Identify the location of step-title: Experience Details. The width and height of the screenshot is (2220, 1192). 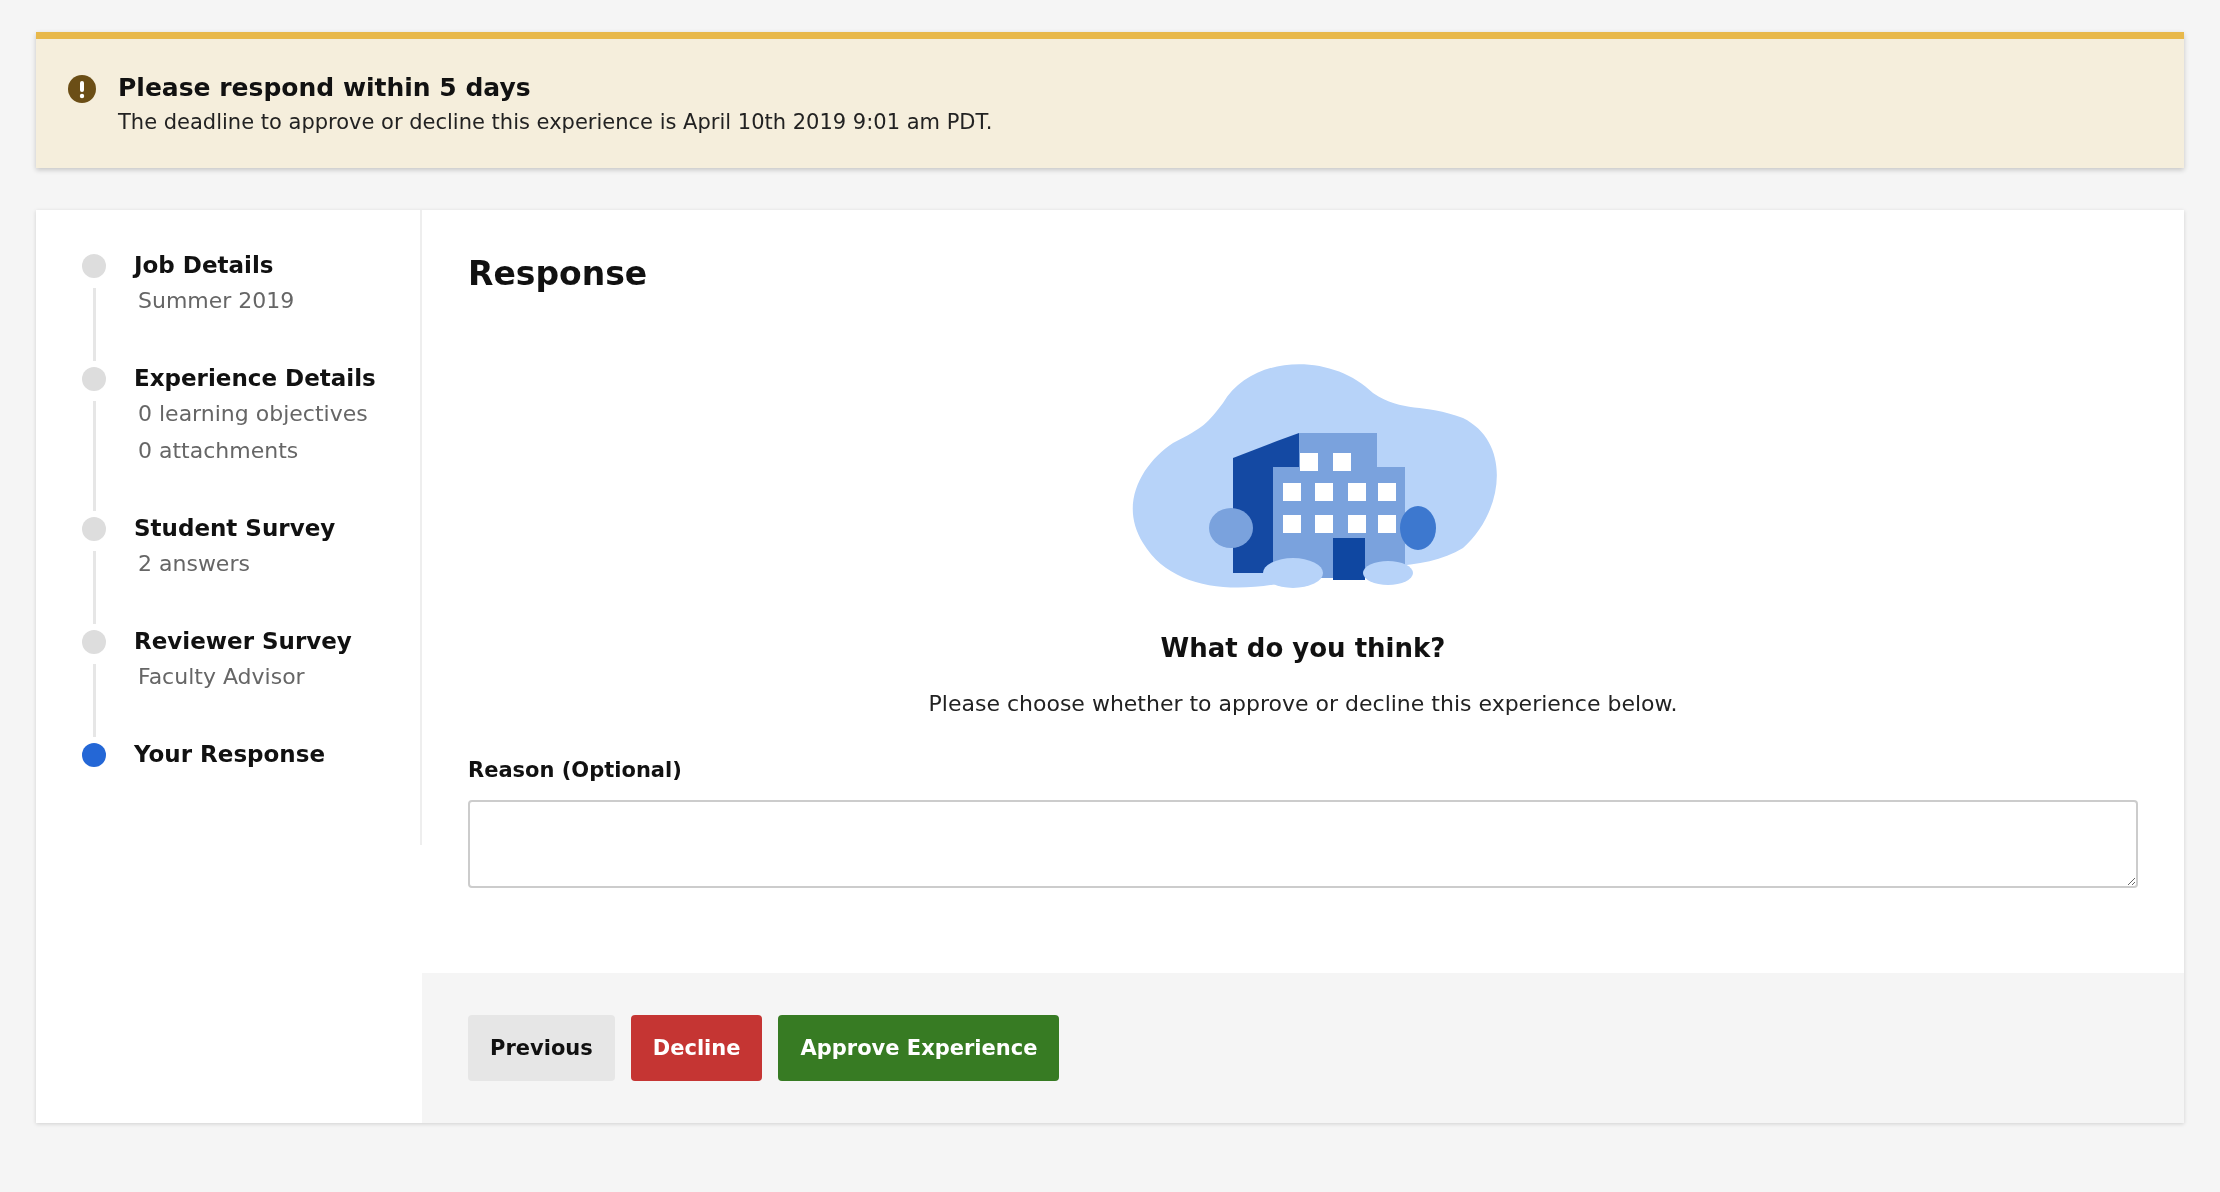
(255, 378).